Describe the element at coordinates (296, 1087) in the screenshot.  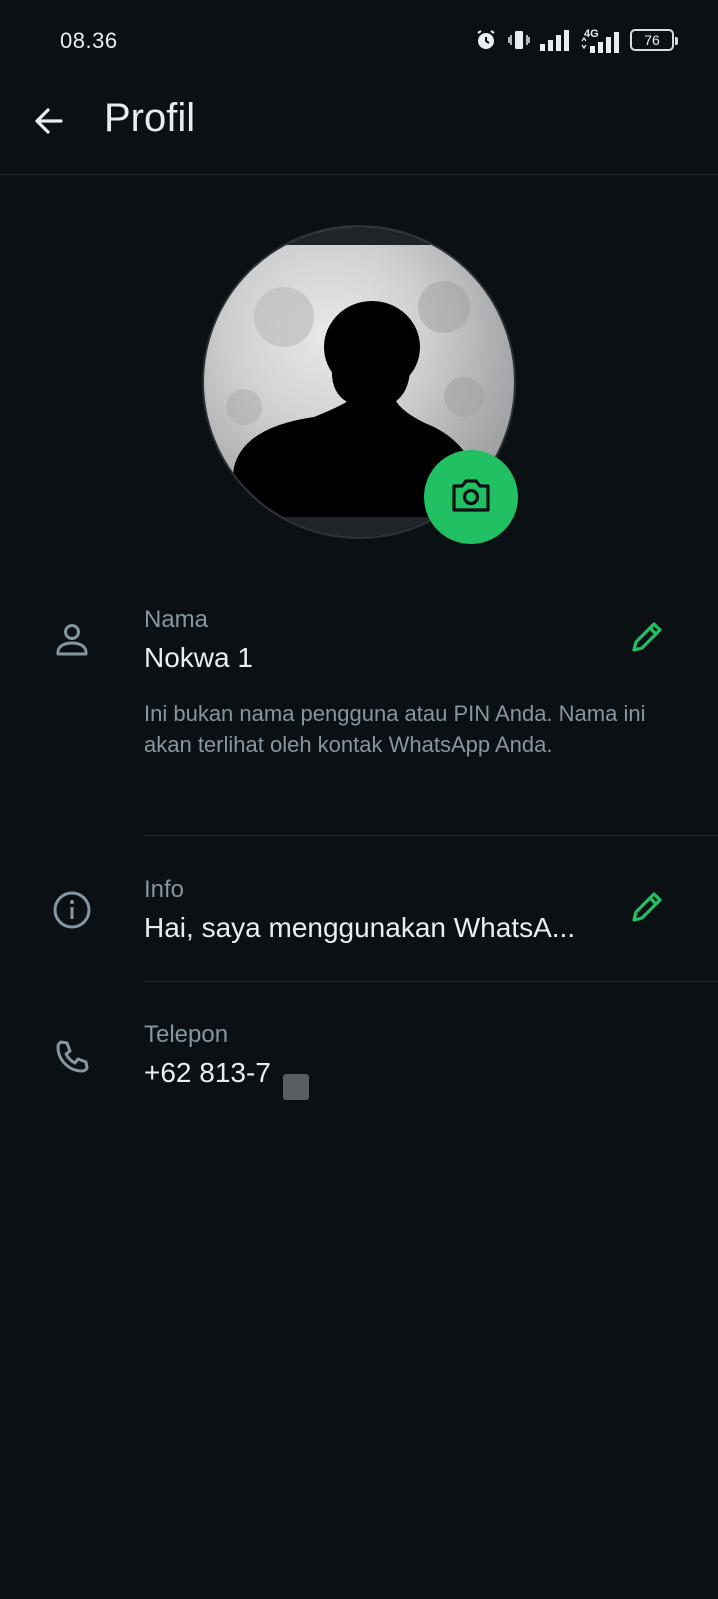
I see `redaction-mark` at that location.